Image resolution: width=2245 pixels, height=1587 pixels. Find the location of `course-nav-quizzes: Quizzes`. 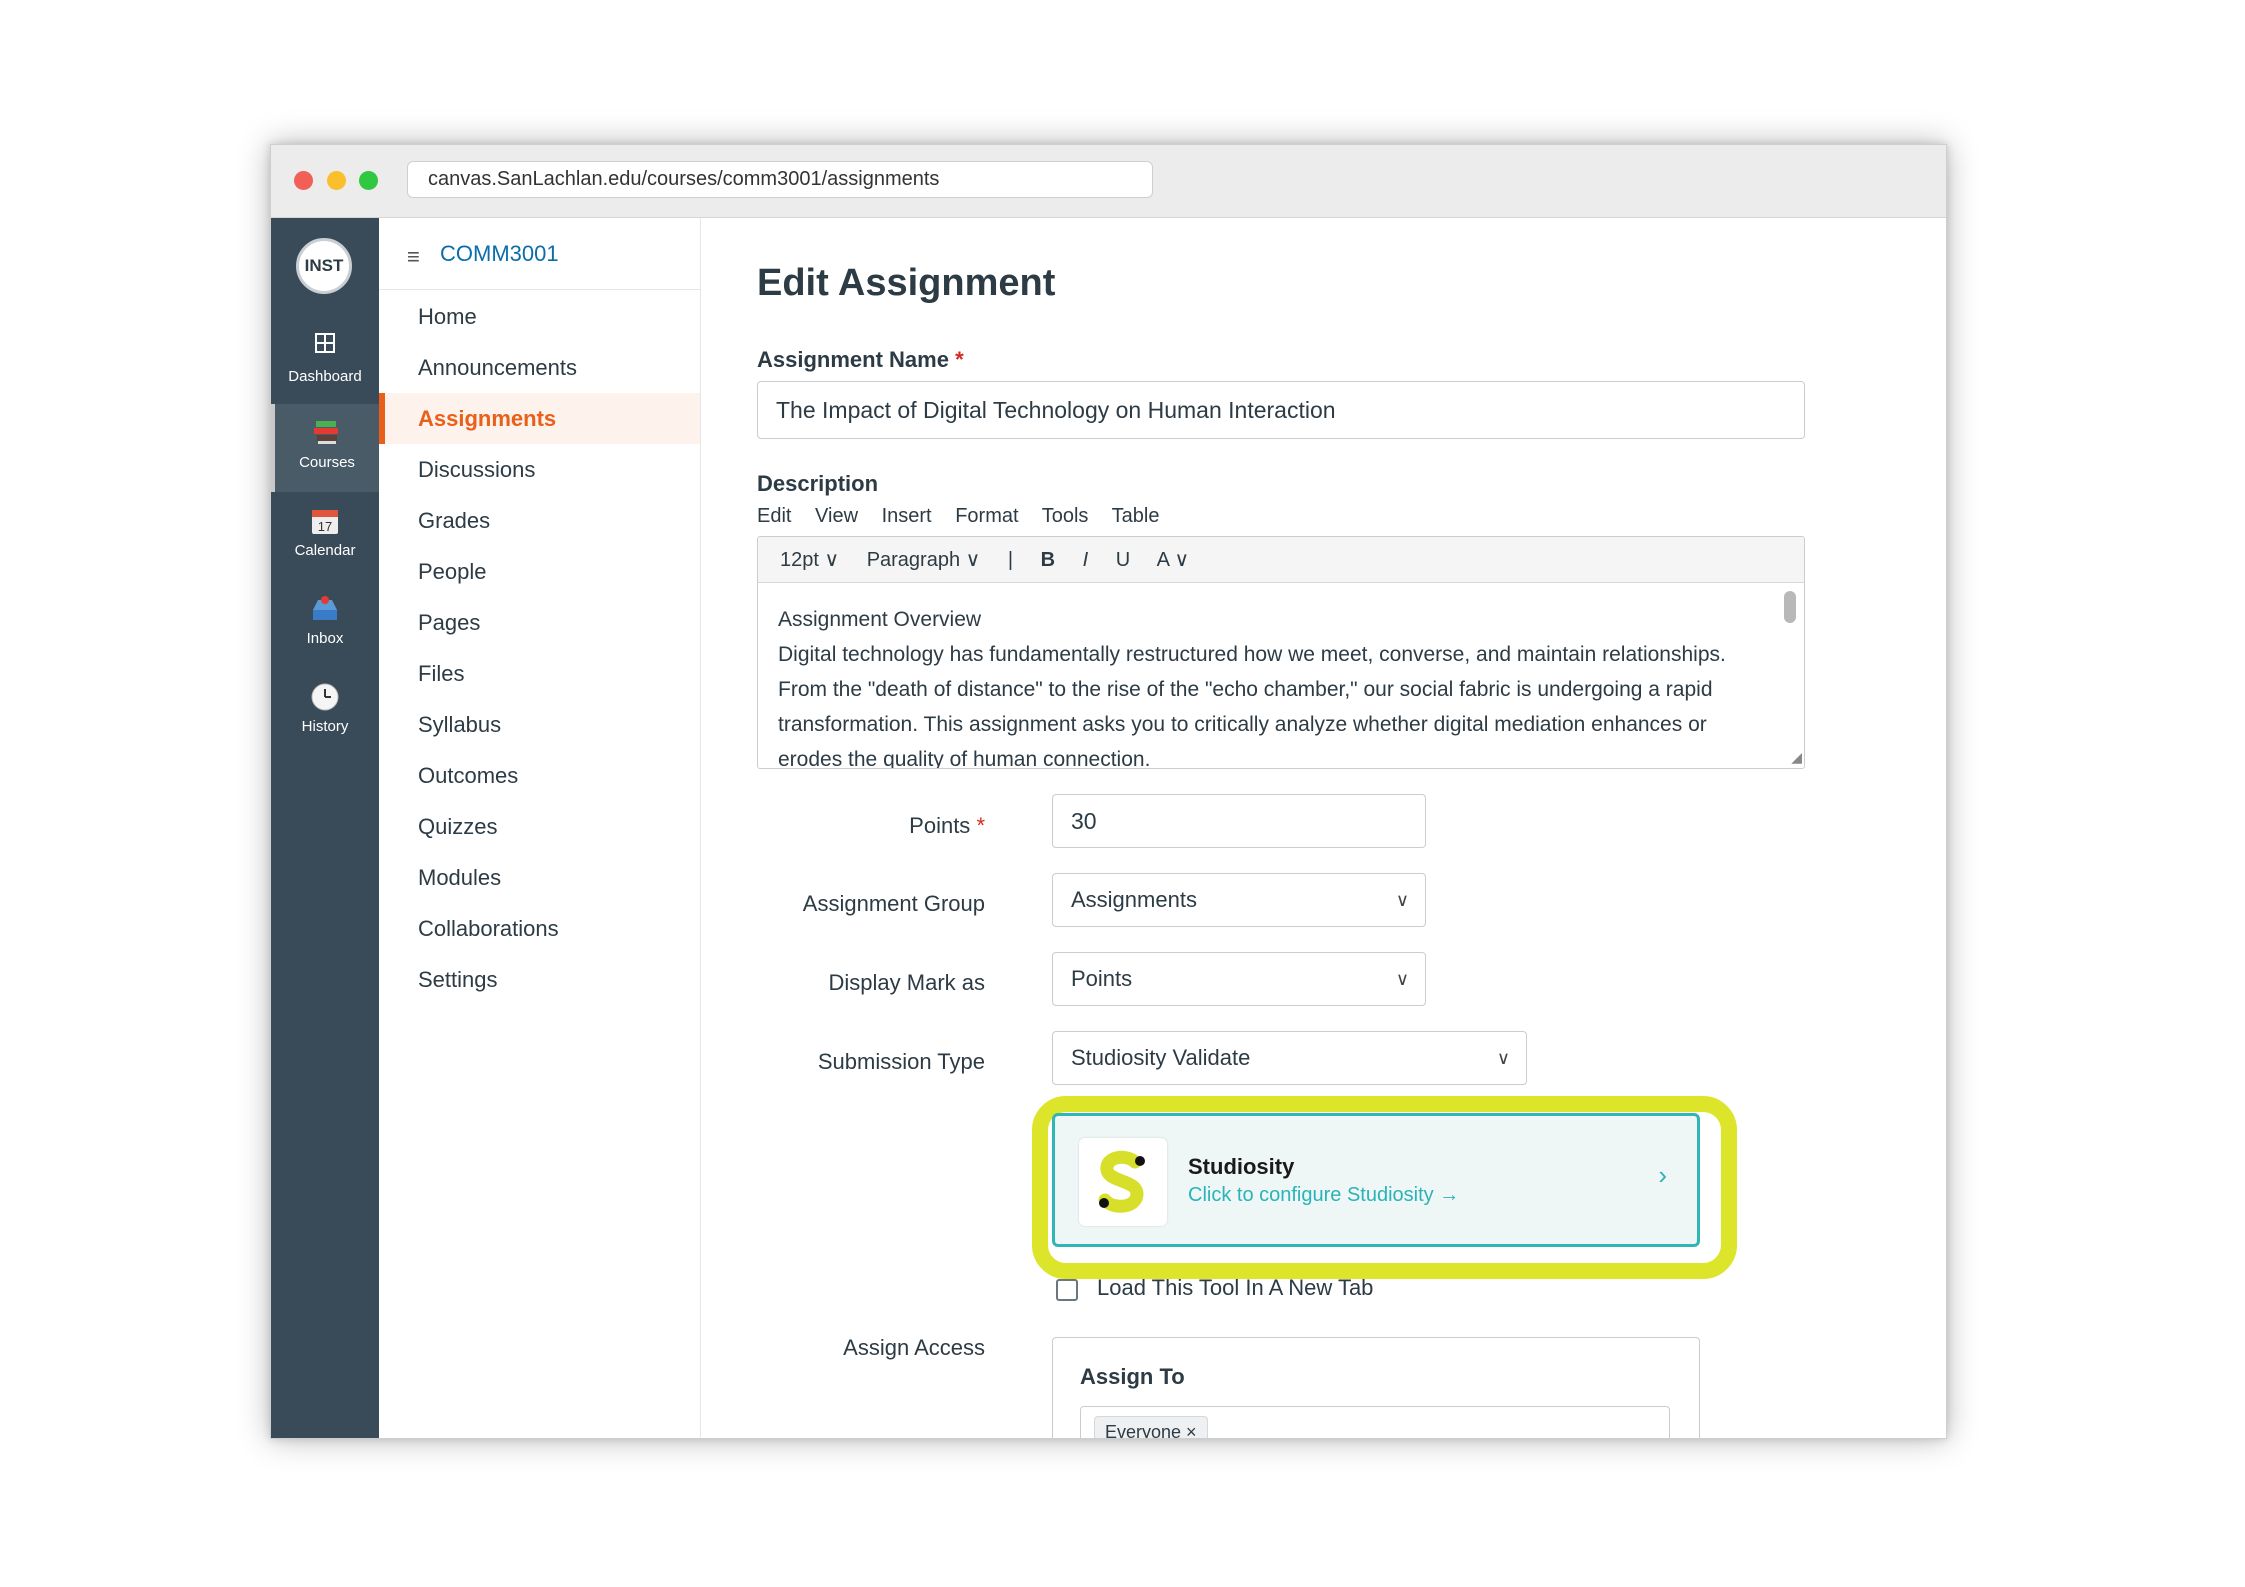

course-nav-quizzes: Quizzes is located at coordinates (539, 826).